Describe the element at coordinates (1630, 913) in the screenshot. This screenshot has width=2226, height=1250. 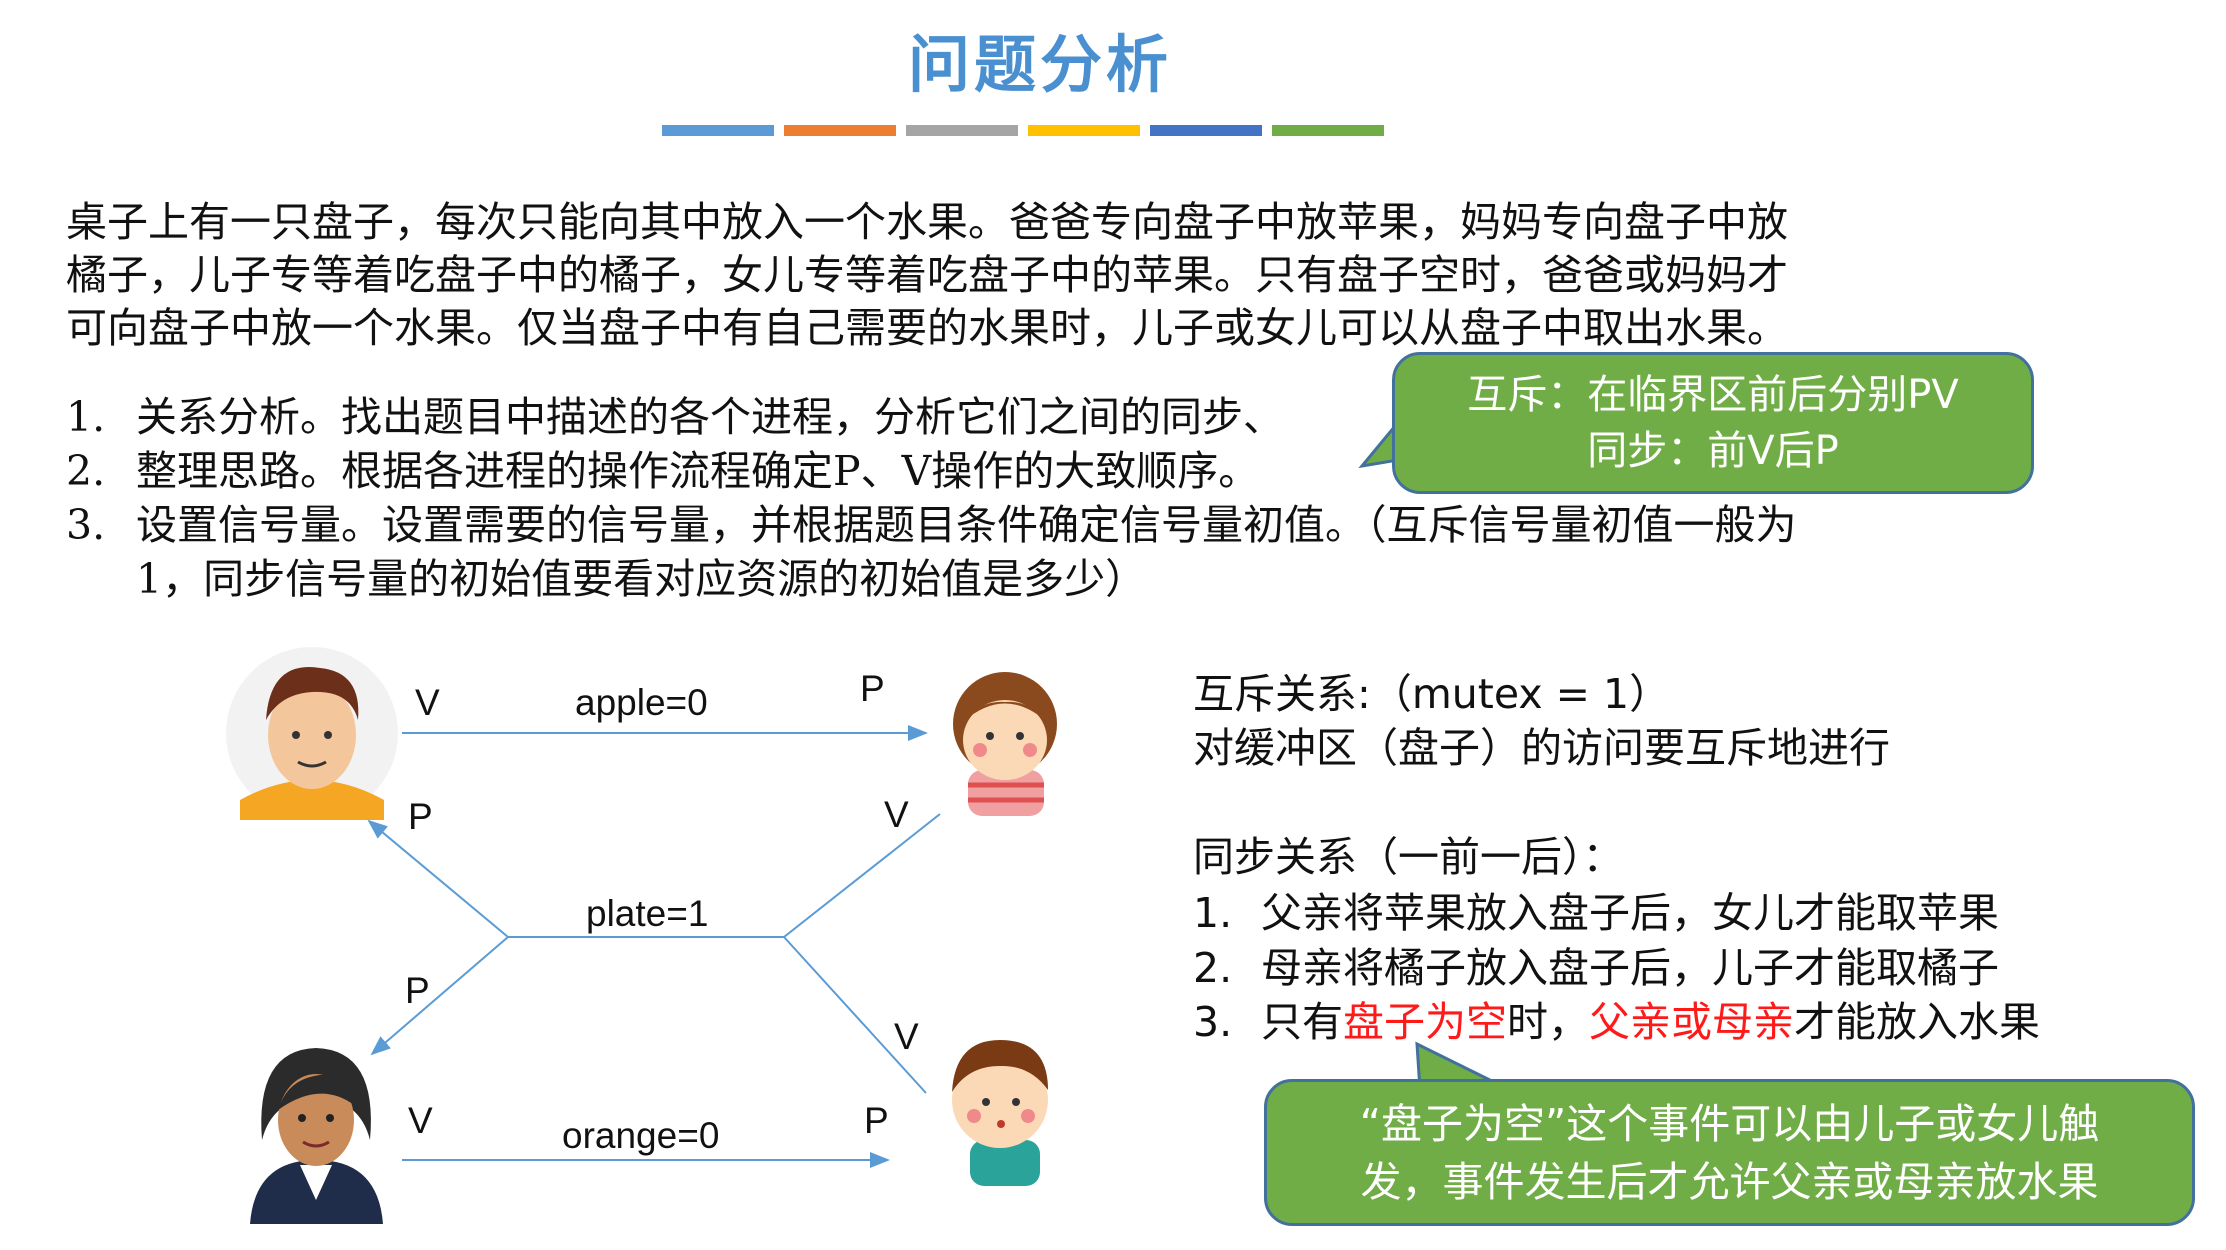
I see `item-text: 父亲将苹果放入盘子后，女儿才能取苹果` at that location.